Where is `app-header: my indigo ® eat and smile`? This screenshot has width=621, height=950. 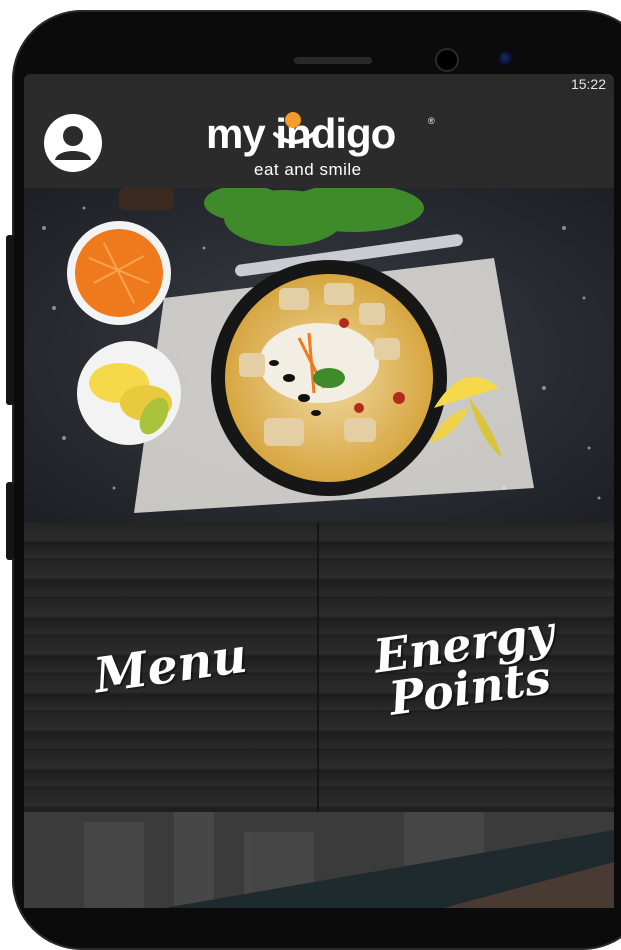 app-header: my indigo ® eat and smile is located at coordinates (319, 142).